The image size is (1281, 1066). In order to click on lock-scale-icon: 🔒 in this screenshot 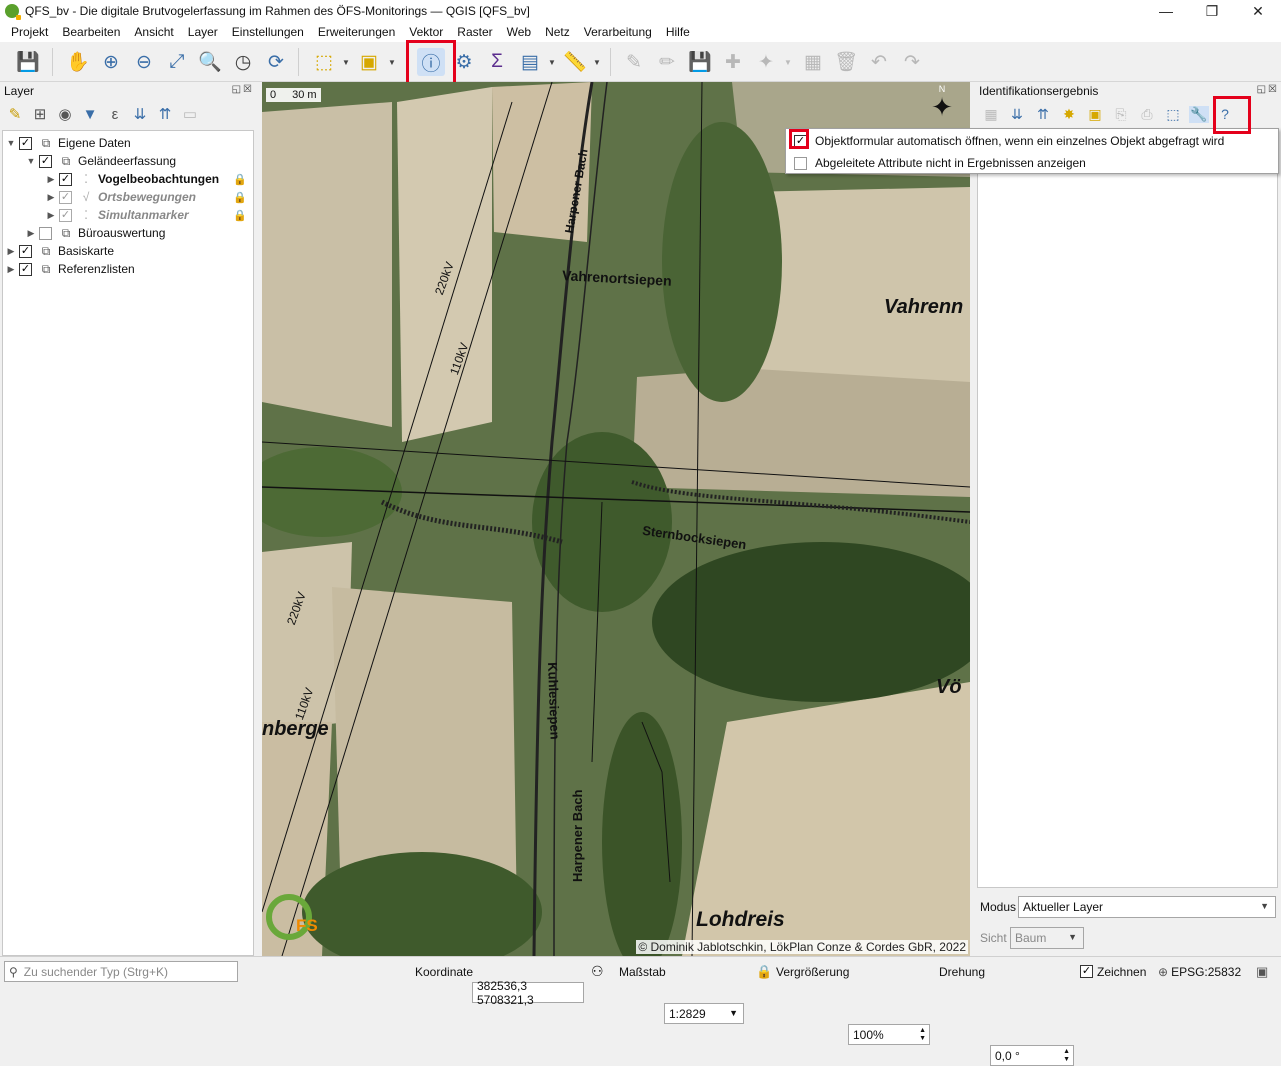, I will do `click(764, 971)`.